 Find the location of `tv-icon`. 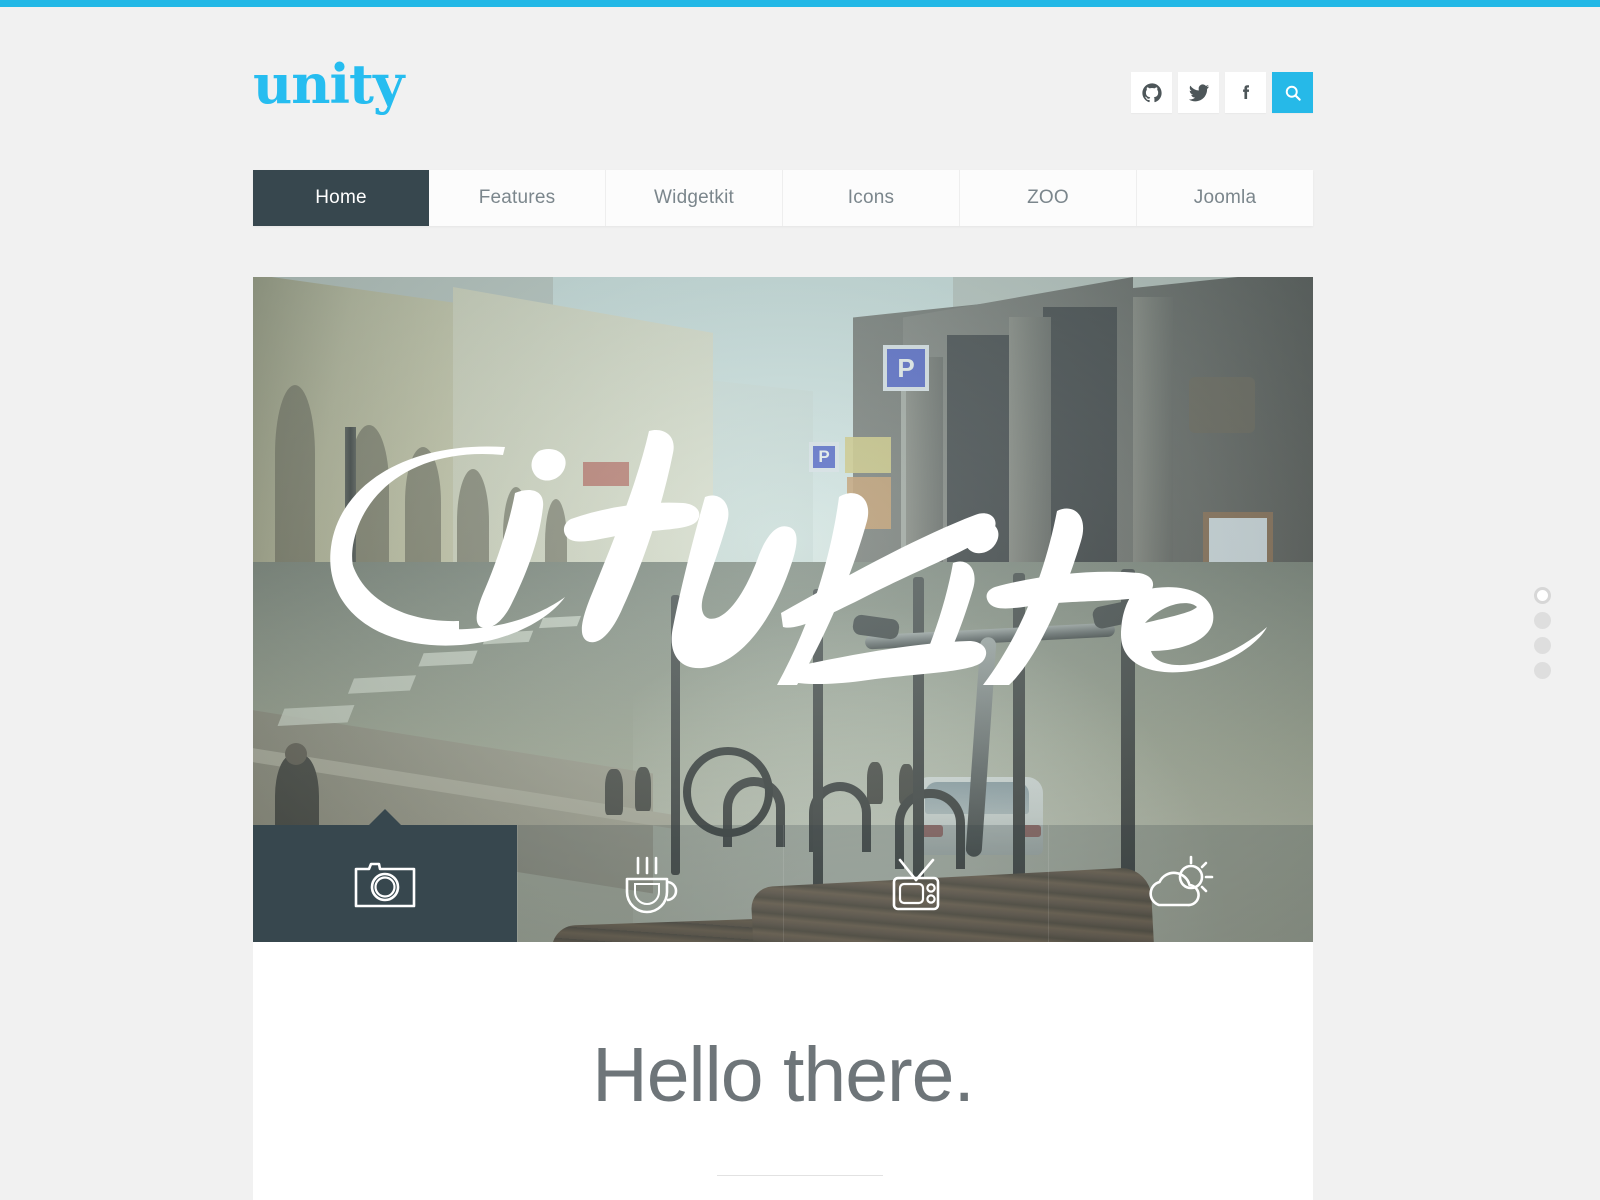

tv-icon is located at coordinates (915, 884).